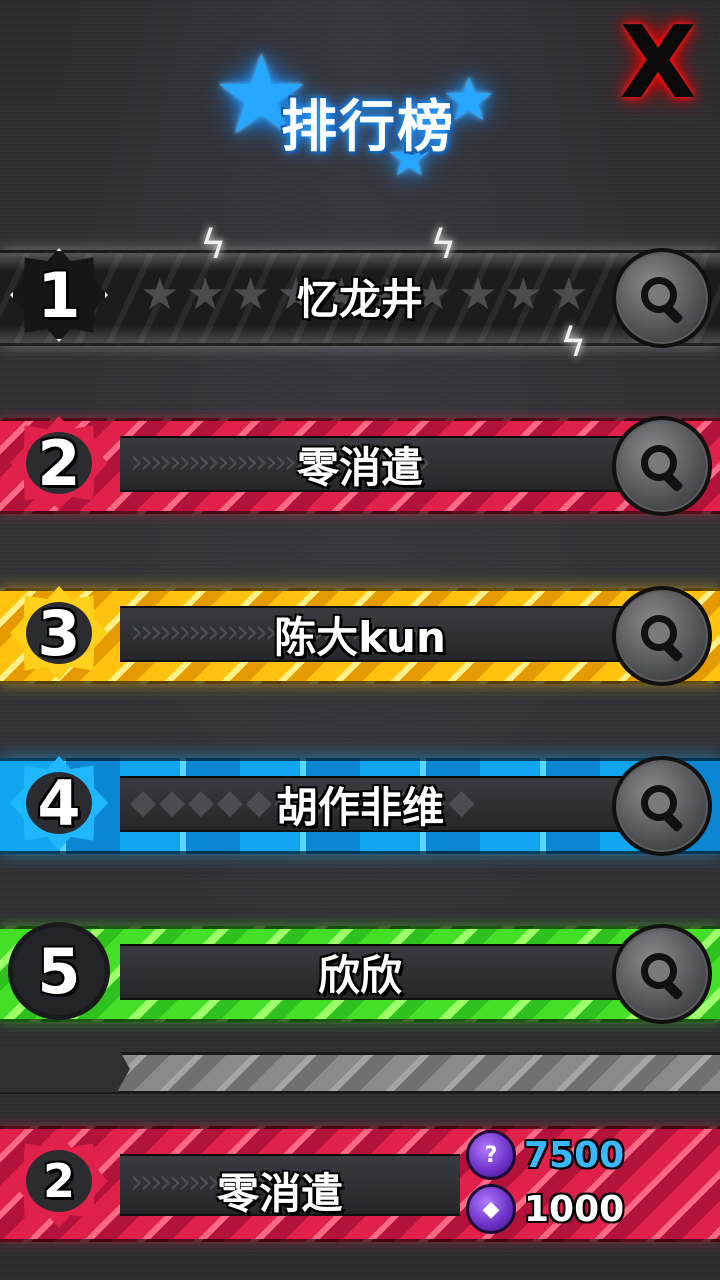 The width and height of the screenshot is (720, 1280). Describe the element at coordinates (359, 807) in the screenshot. I see `player-name: 胡作非维` at that location.